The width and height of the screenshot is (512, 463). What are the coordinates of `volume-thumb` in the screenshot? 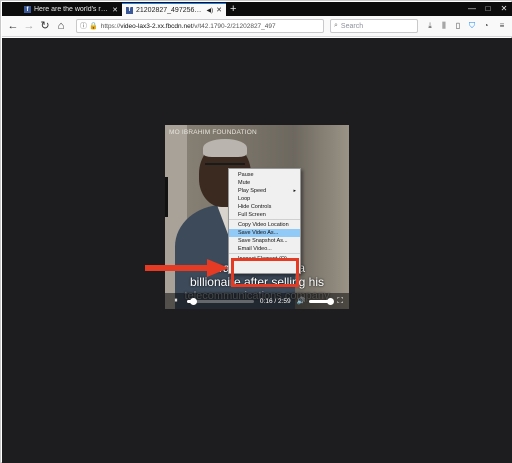 It's located at (331, 301).